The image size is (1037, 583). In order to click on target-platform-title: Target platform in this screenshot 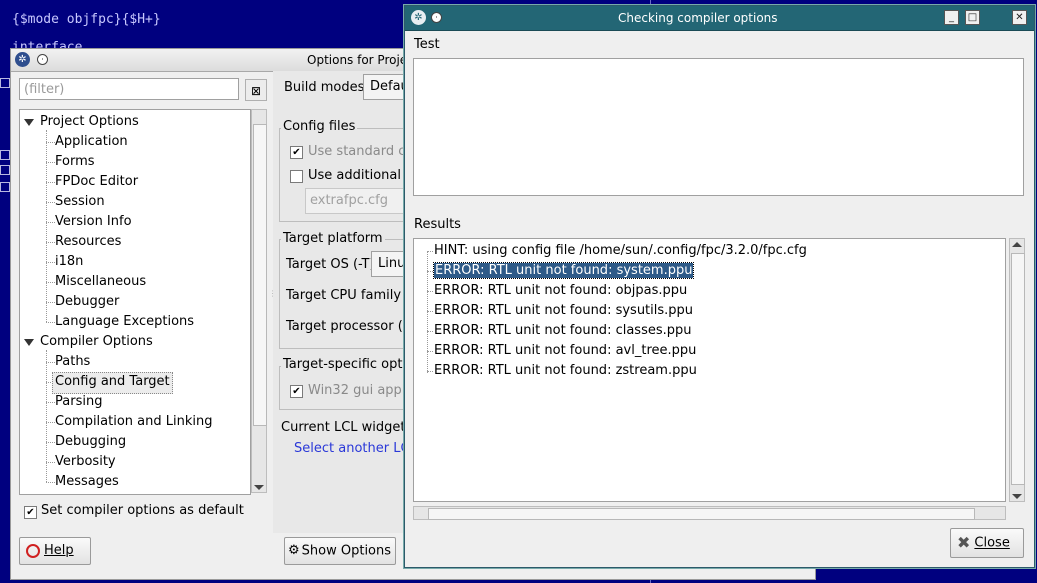, I will do `click(333, 238)`.